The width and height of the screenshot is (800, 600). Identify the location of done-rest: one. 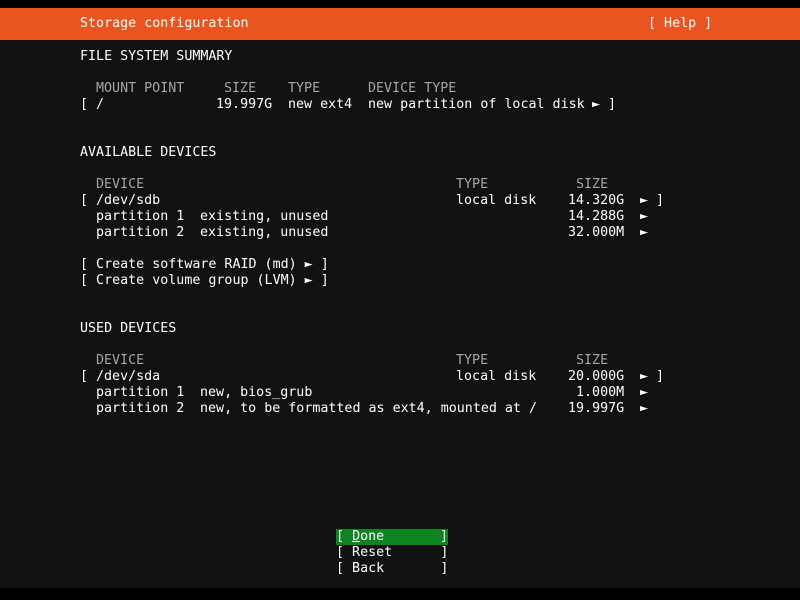
(372, 536).